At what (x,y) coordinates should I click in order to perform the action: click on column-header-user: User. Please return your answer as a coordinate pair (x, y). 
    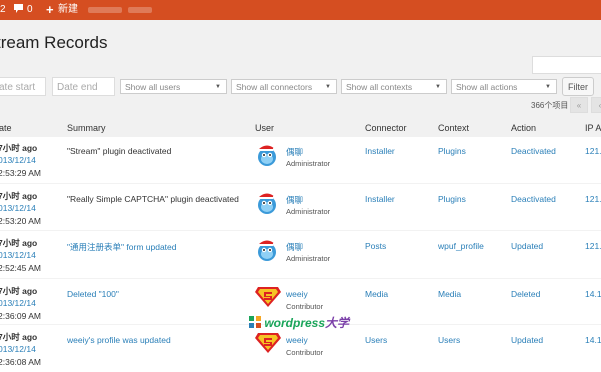
    Looking at the image, I should click on (264, 128).